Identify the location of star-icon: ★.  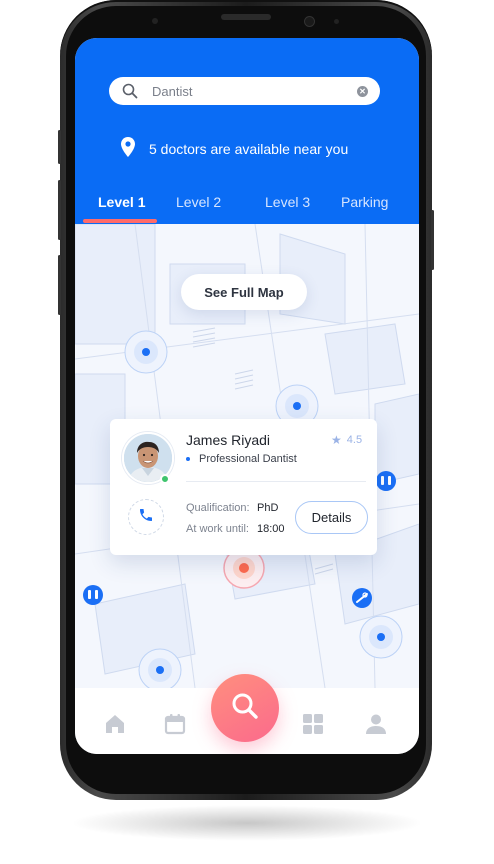
(336, 440).